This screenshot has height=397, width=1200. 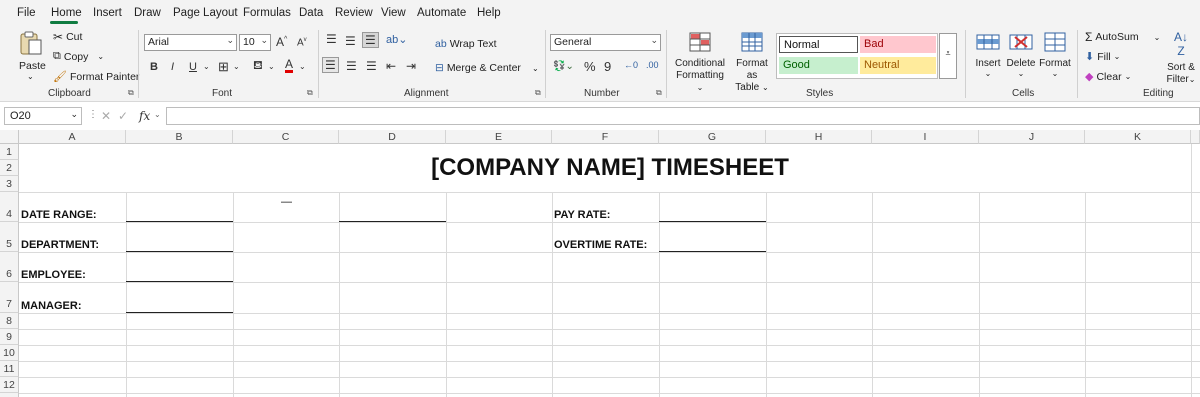 I want to click on column-header-i: I, so click(x=925, y=137).